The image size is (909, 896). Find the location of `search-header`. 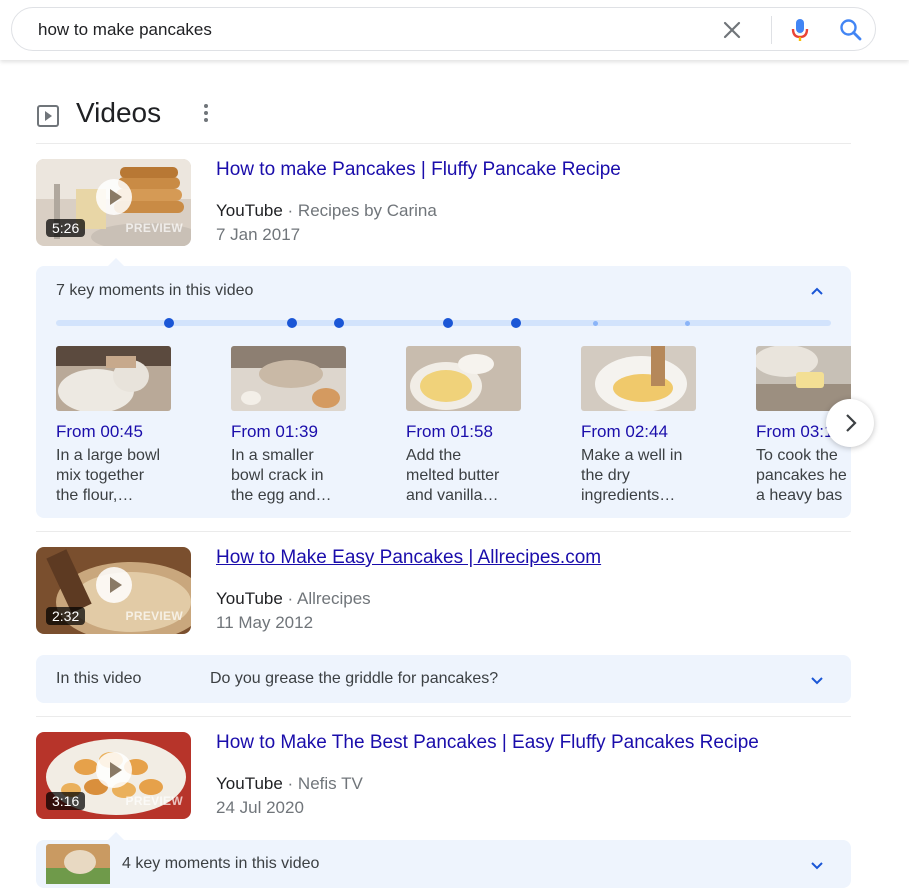

search-header is located at coordinates (454, 30).